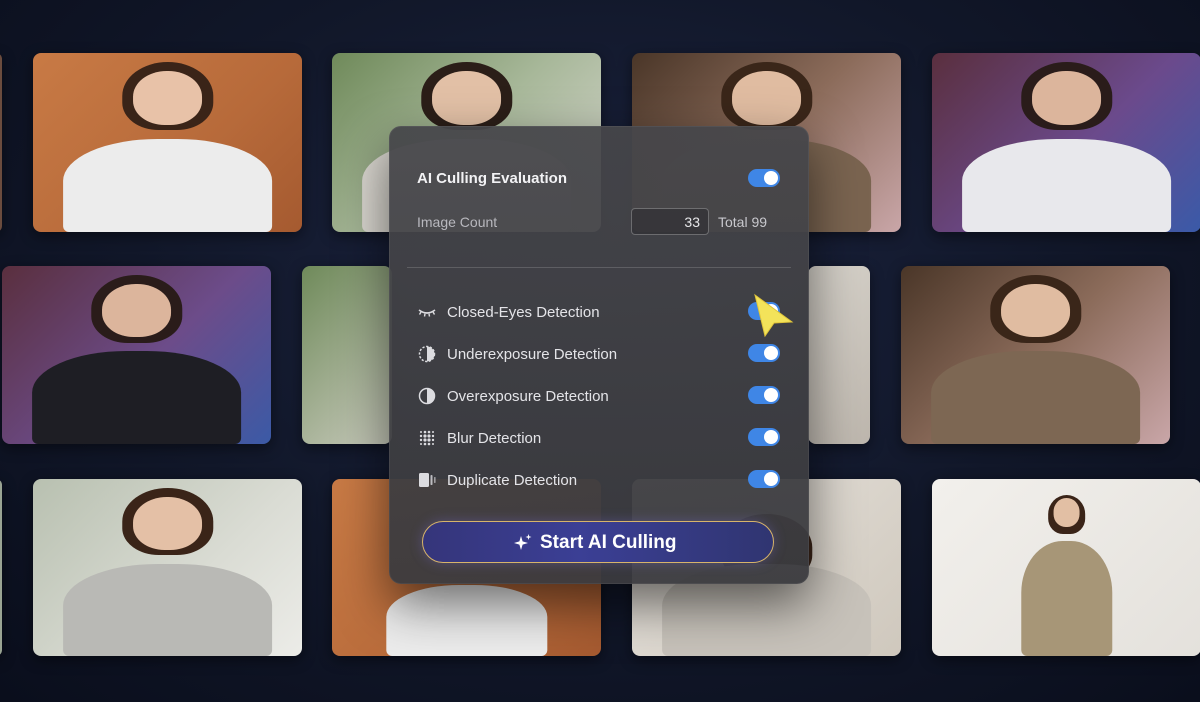  Describe the element at coordinates (427, 396) in the screenshot. I see `overexposure-icon` at that location.